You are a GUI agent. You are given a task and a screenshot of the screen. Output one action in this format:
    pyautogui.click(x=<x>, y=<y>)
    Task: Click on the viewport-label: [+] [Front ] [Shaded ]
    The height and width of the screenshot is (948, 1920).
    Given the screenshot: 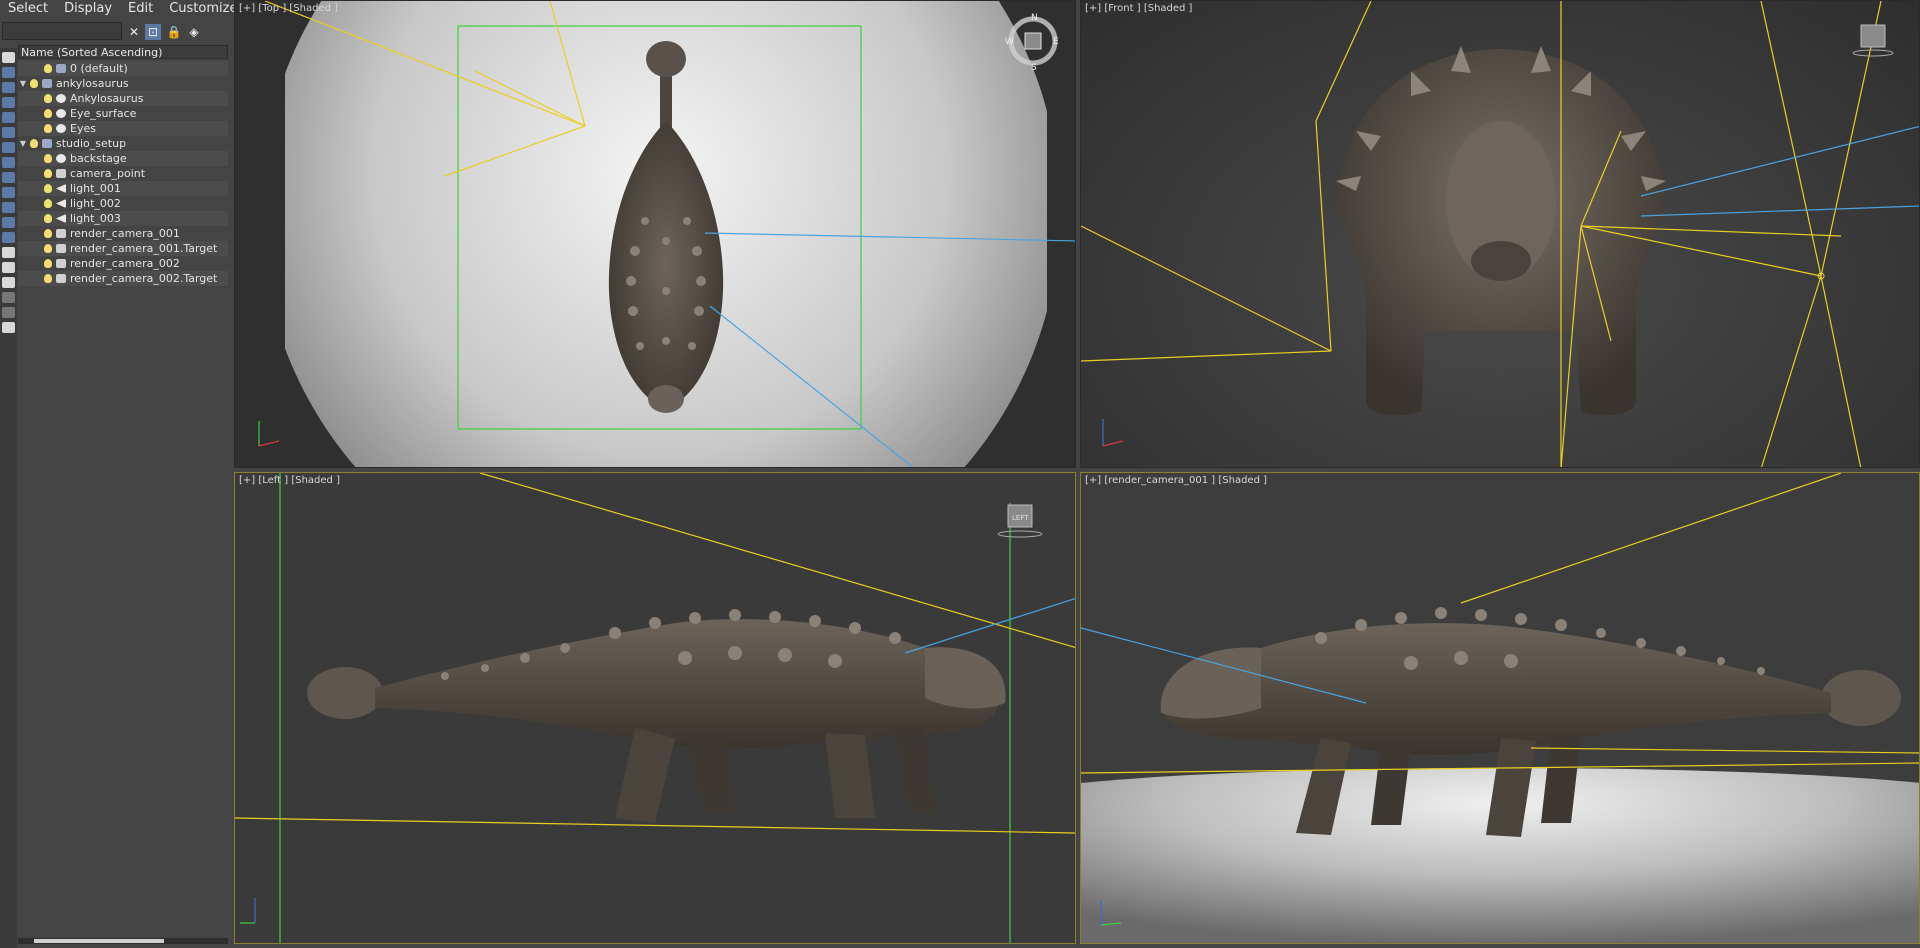 What is the action you would take?
    pyautogui.click(x=1138, y=8)
    